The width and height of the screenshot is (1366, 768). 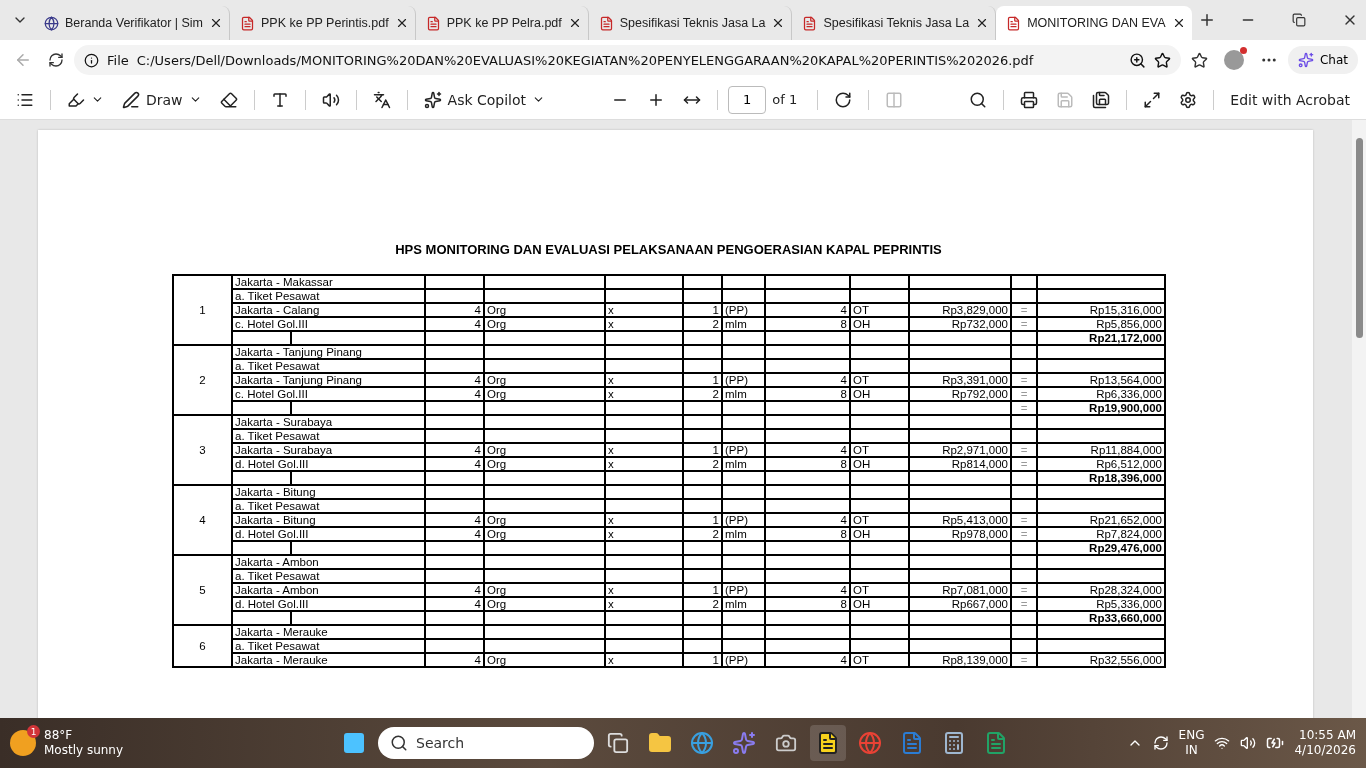 I want to click on table-cell: Jakarta - Calang, so click(x=328, y=310).